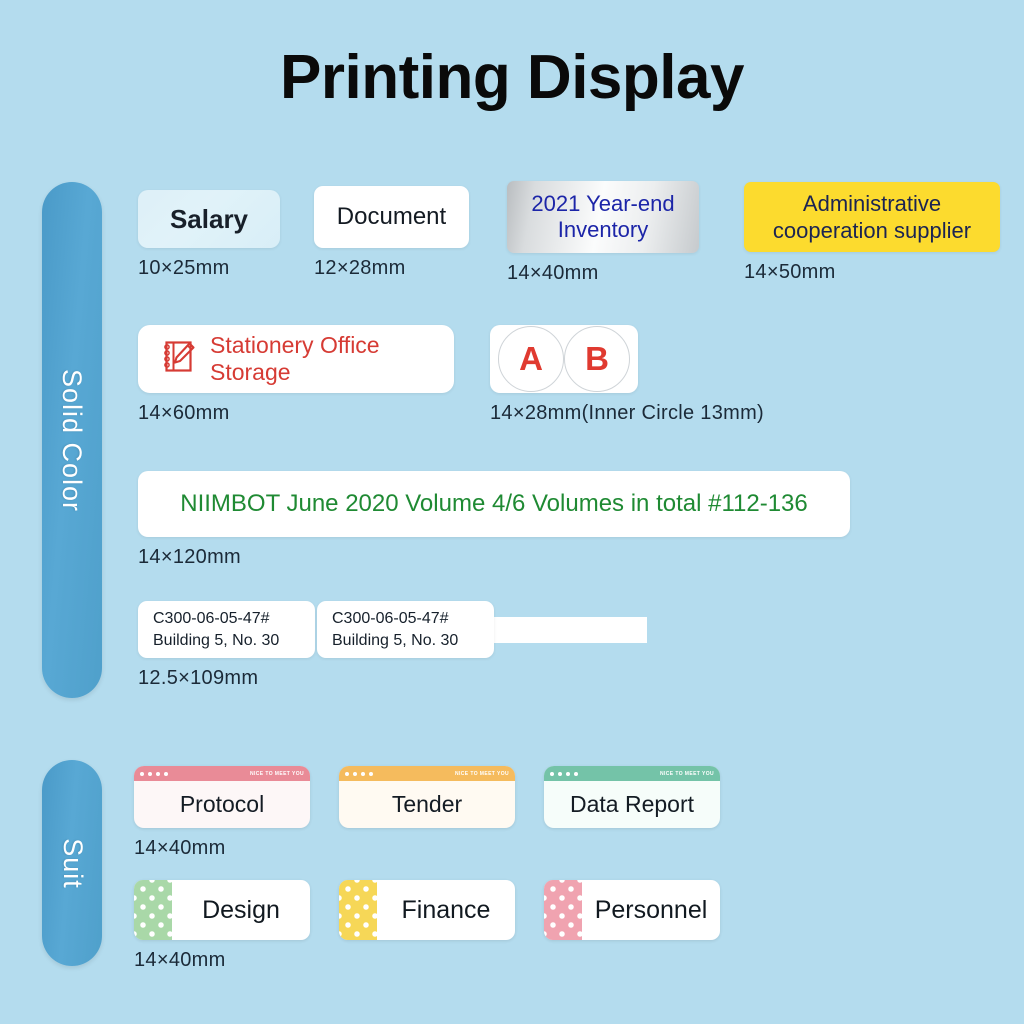 This screenshot has height=1024, width=1024. Describe the element at coordinates (597, 359) in the screenshot. I see `circle-b: B` at that location.